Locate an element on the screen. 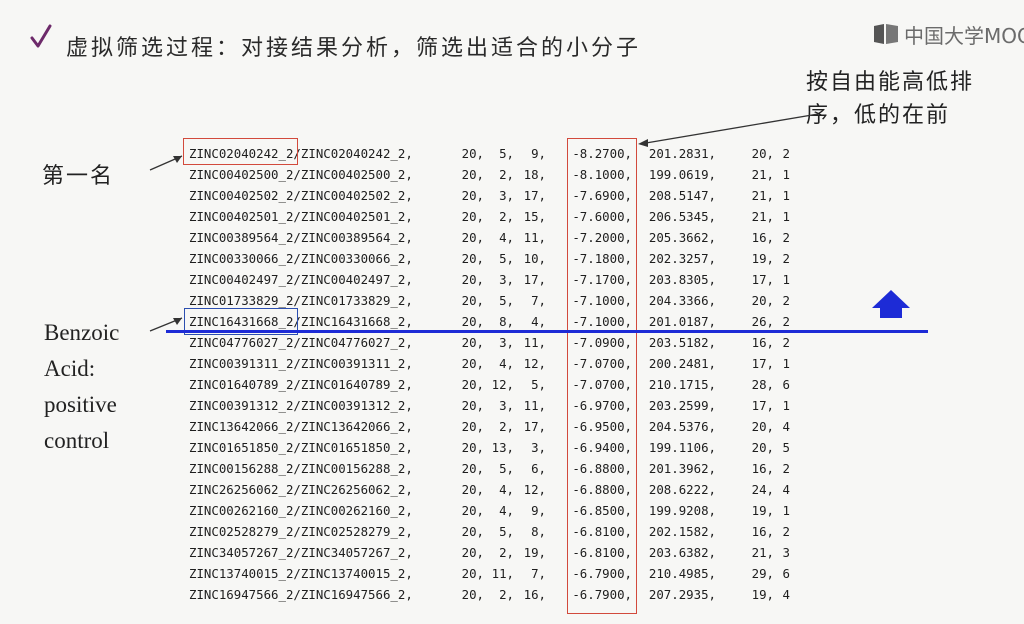 The image size is (1024, 624). up-arrow-icon is located at coordinates (891, 304).